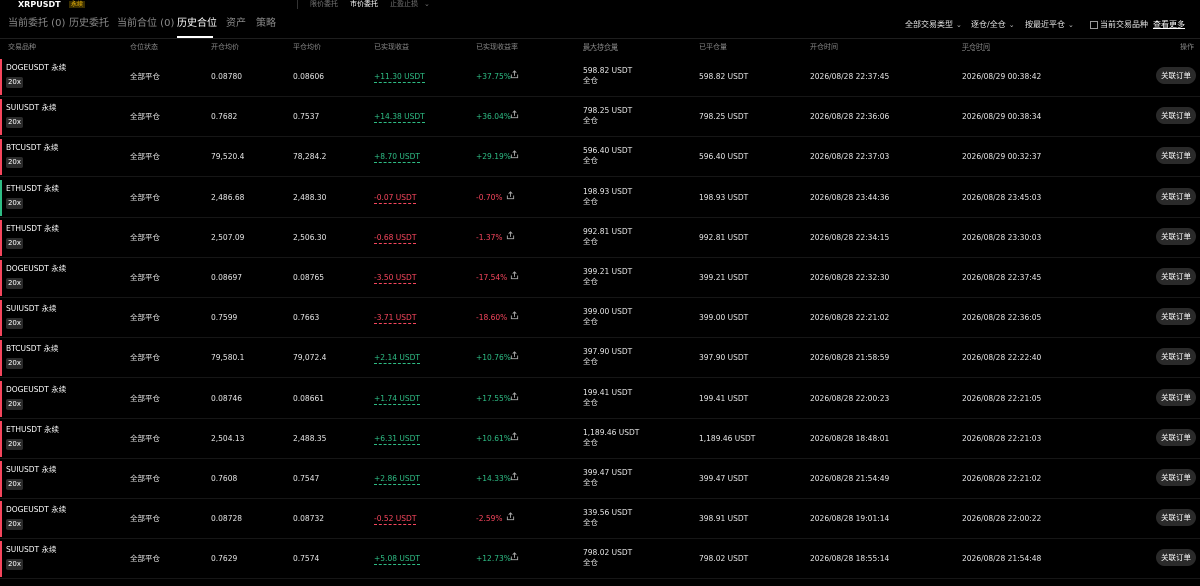 Image resolution: width=1200 pixels, height=586 pixels. What do you see at coordinates (724, 117) in the screenshot?
I see `row-closed-qty: 798.25 USDT` at bounding box center [724, 117].